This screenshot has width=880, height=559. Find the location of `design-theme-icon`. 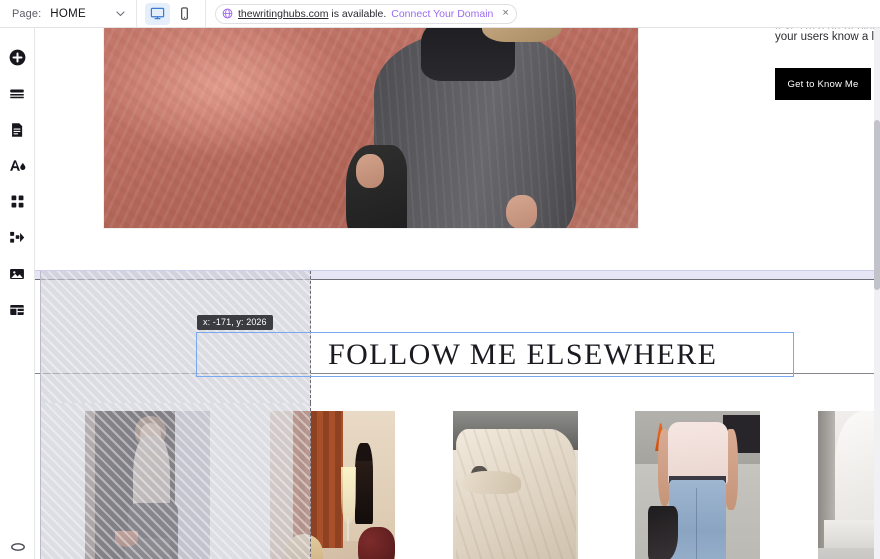

design-theme-icon is located at coordinates (17, 168).